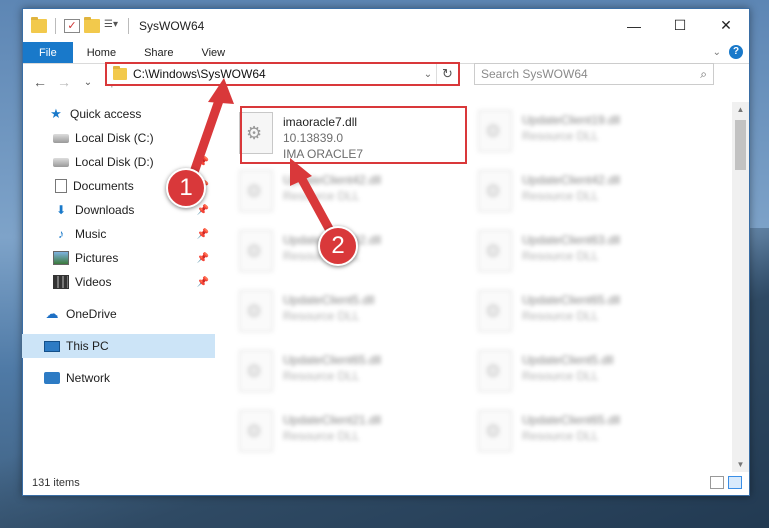  What do you see at coordinates (338, 246) in the screenshot?
I see `step-2-badge: 2` at bounding box center [338, 246].